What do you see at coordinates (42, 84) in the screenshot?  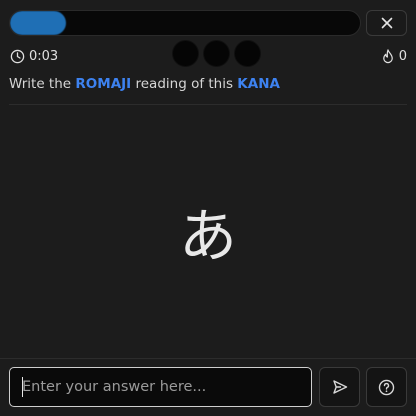 I see `instruction-pre: Write the` at bounding box center [42, 84].